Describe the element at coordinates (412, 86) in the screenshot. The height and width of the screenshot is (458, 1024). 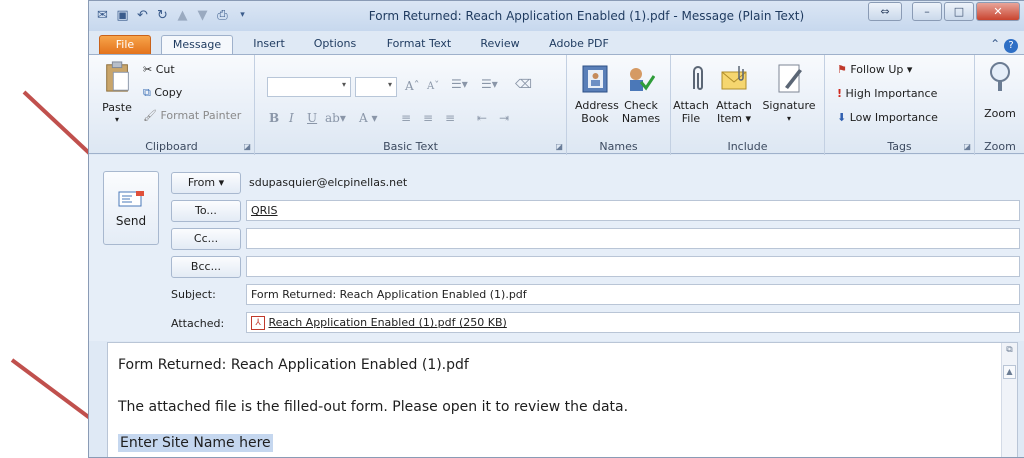
I see `grow-font-icon: Aˆ` at that location.